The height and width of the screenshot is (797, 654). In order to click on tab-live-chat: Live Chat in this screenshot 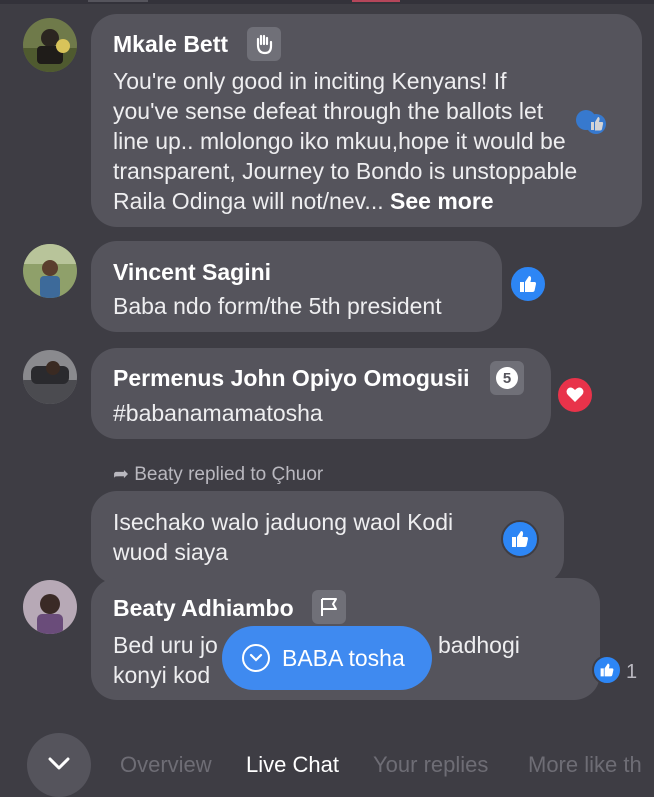, I will do `click(292, 765)`.